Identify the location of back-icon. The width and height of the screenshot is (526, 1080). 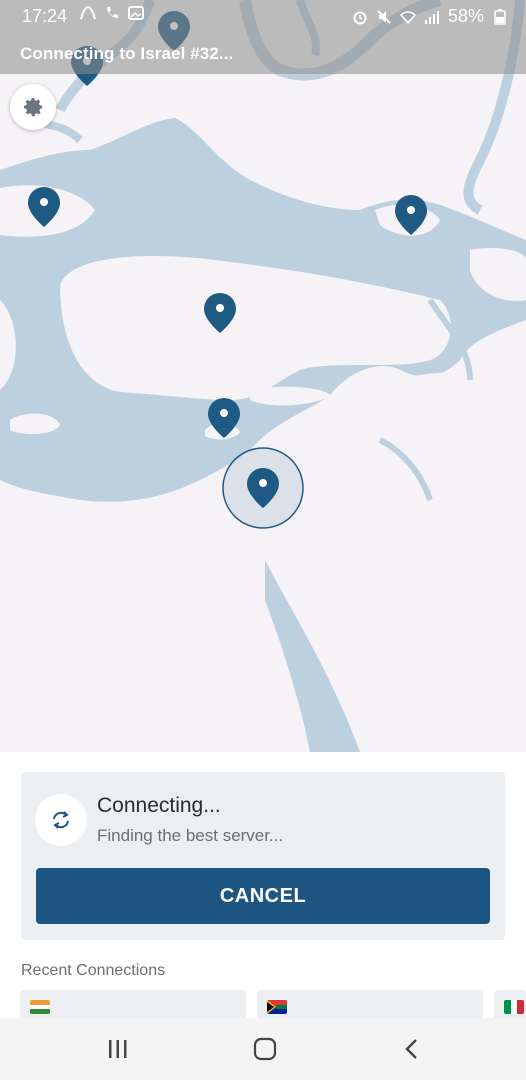
(411, 1049).